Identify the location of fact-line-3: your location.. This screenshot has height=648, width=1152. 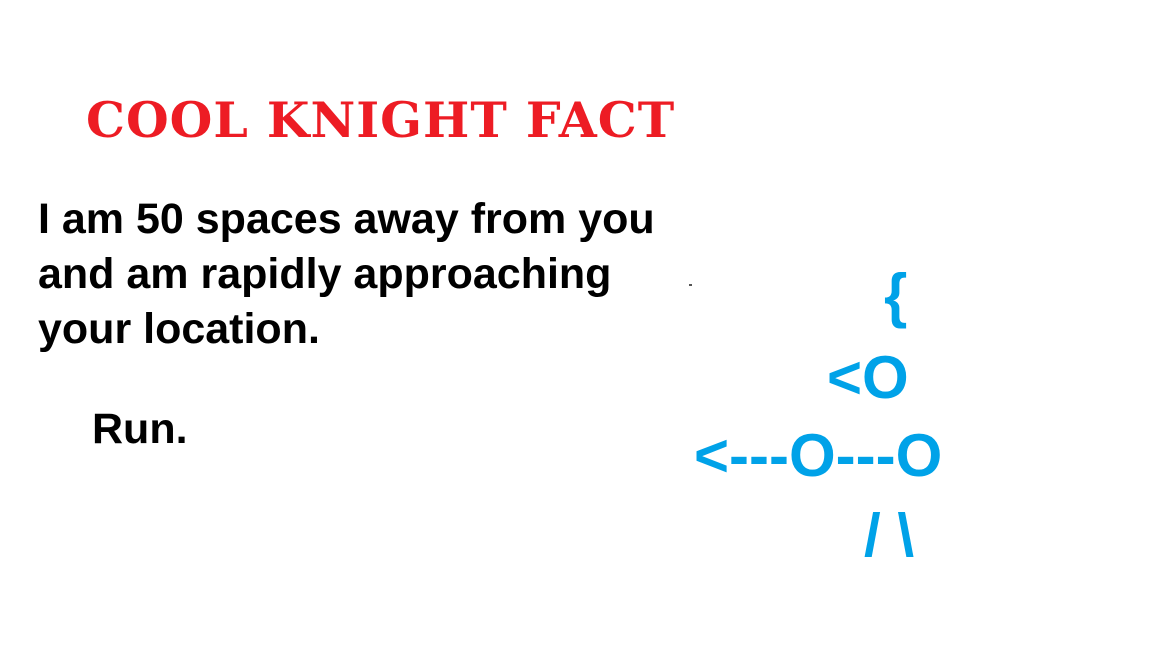
(179, 329).